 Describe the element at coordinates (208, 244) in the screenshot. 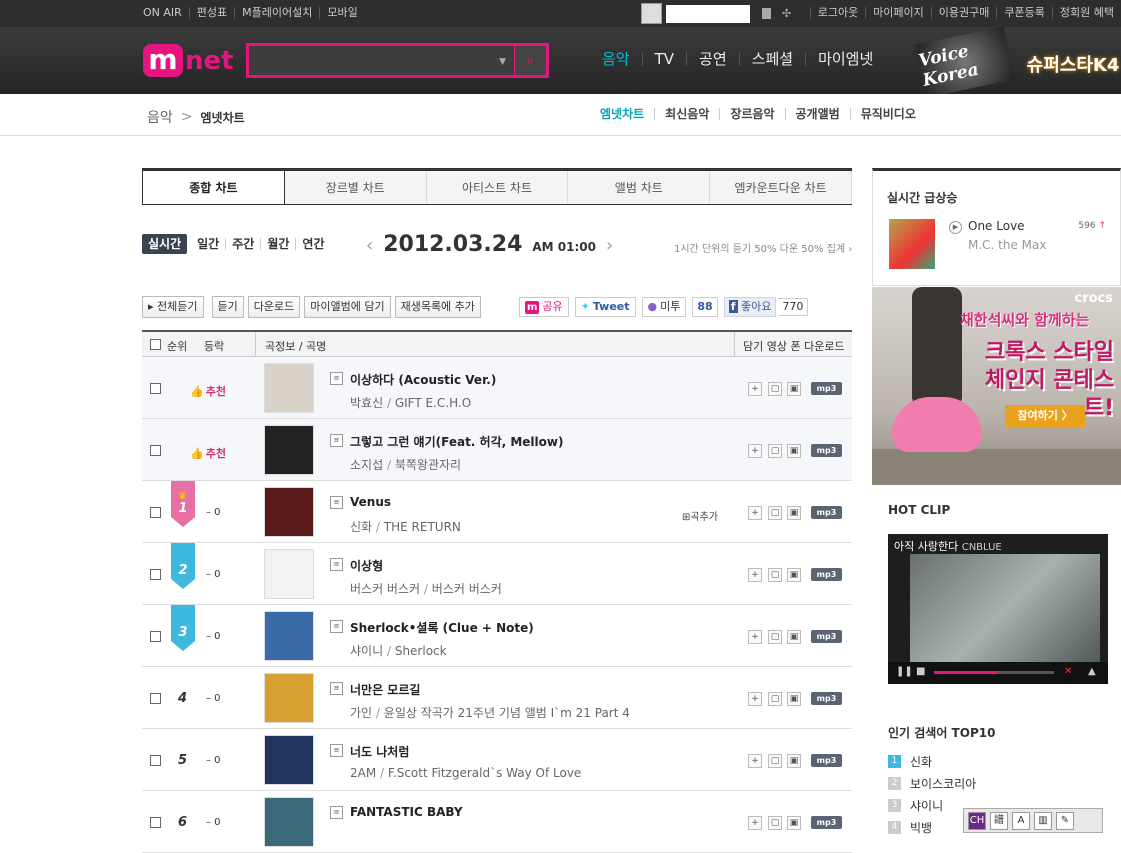

I see `period-daily: 일간` at that location.